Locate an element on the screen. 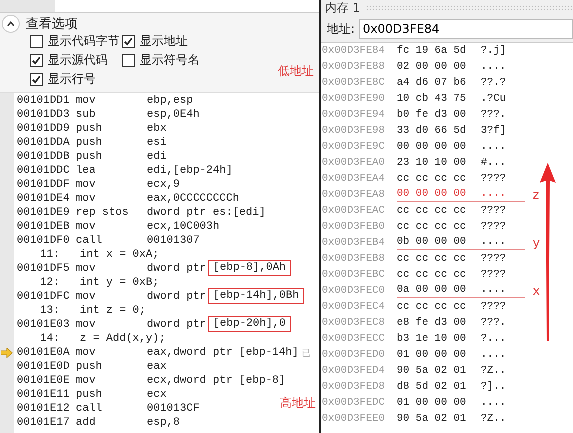 The width and height of the screenshot is (573, 433). memory-chars: .?Cu is located at coordinates (494, 98).